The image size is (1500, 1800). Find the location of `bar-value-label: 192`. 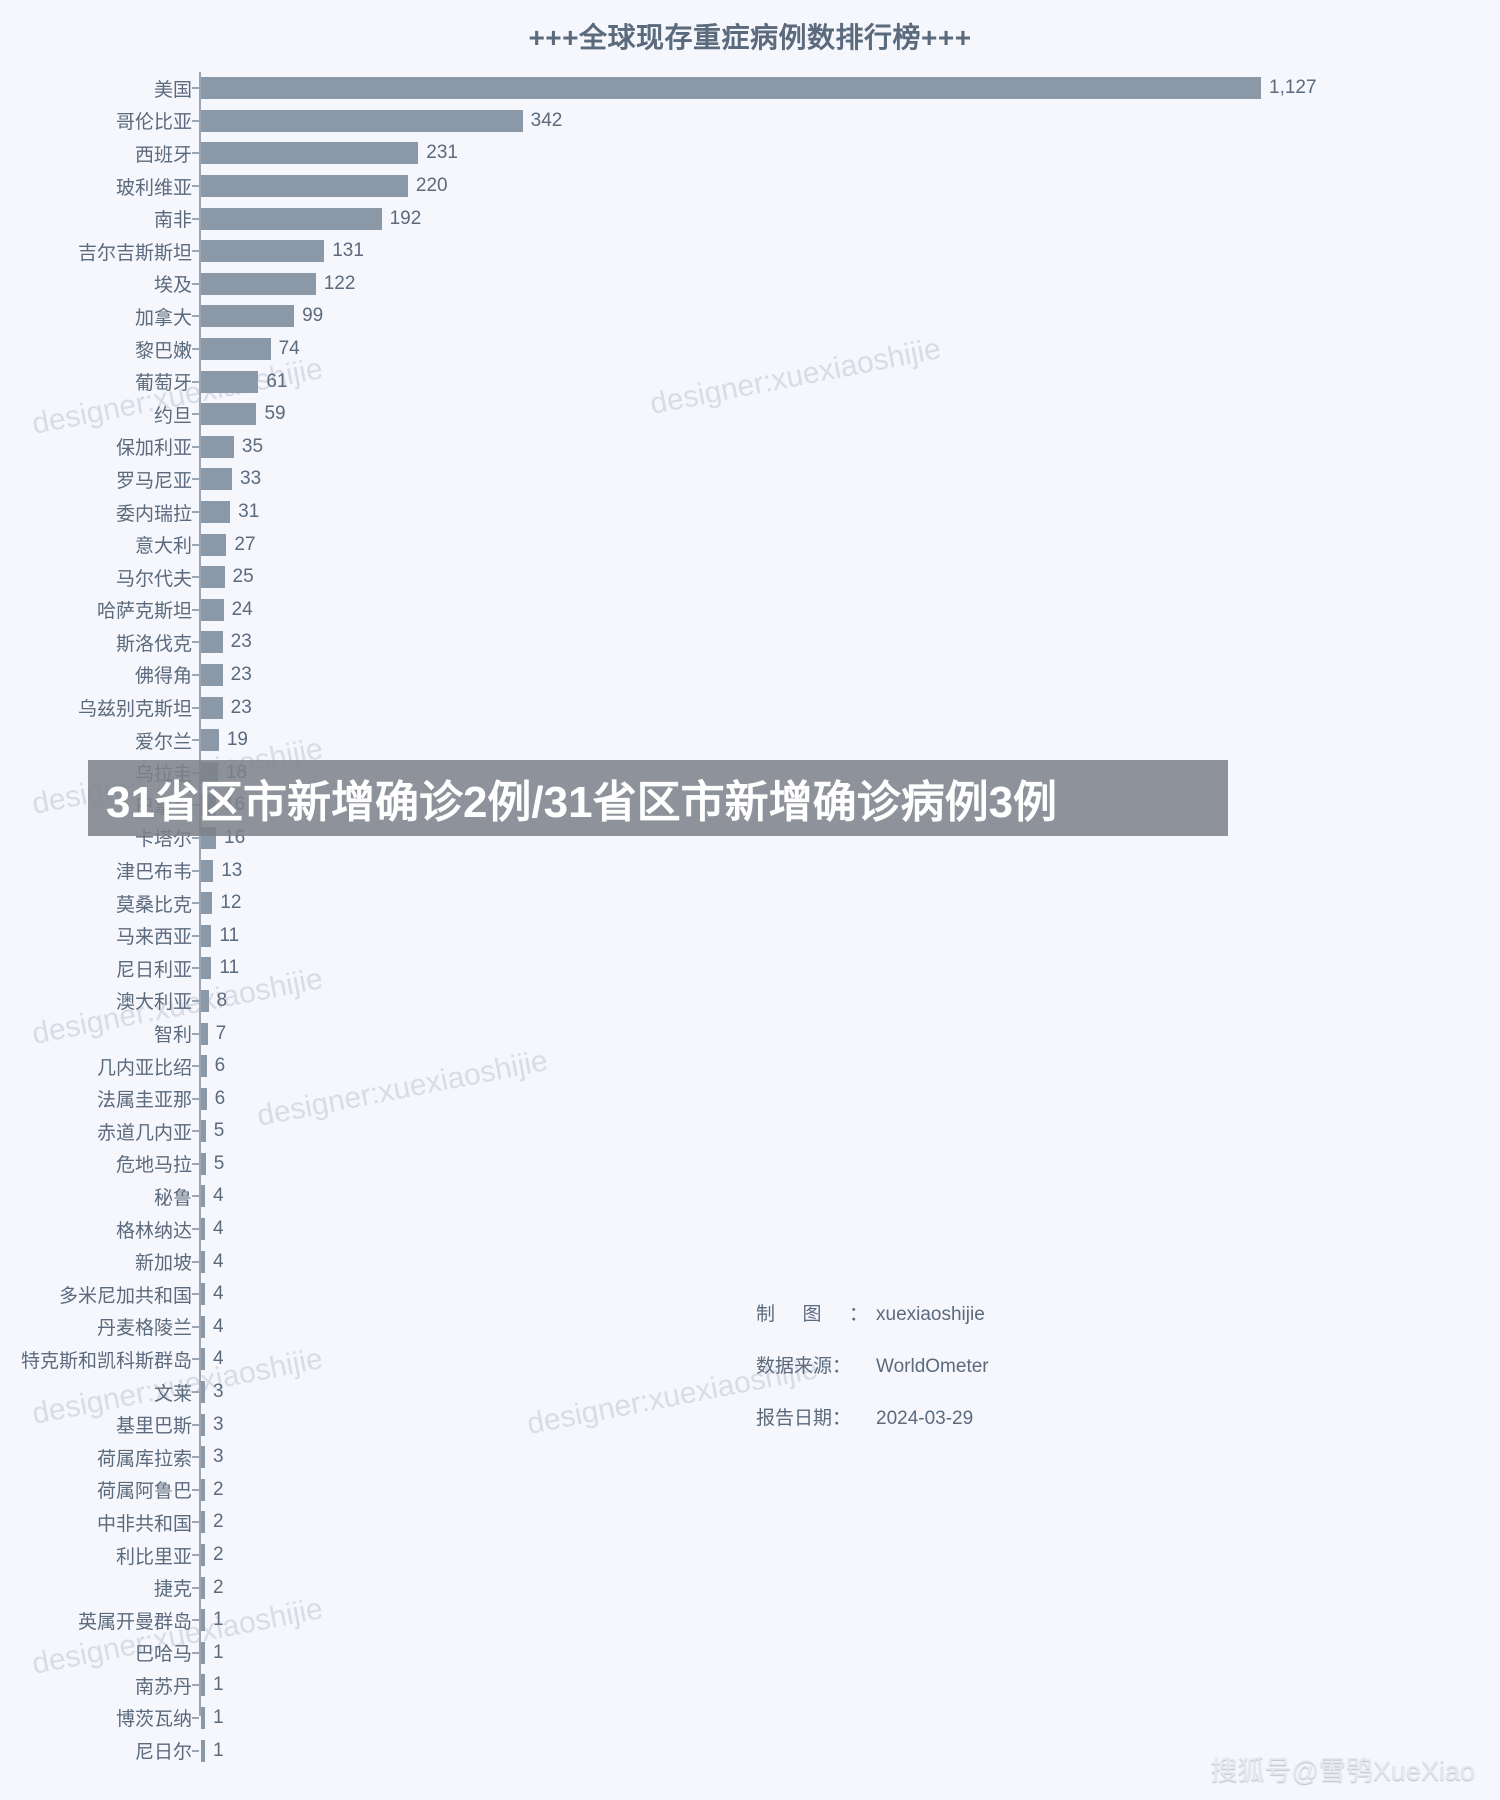

bar-value-label: 192 is located at coordinates (405, 218).